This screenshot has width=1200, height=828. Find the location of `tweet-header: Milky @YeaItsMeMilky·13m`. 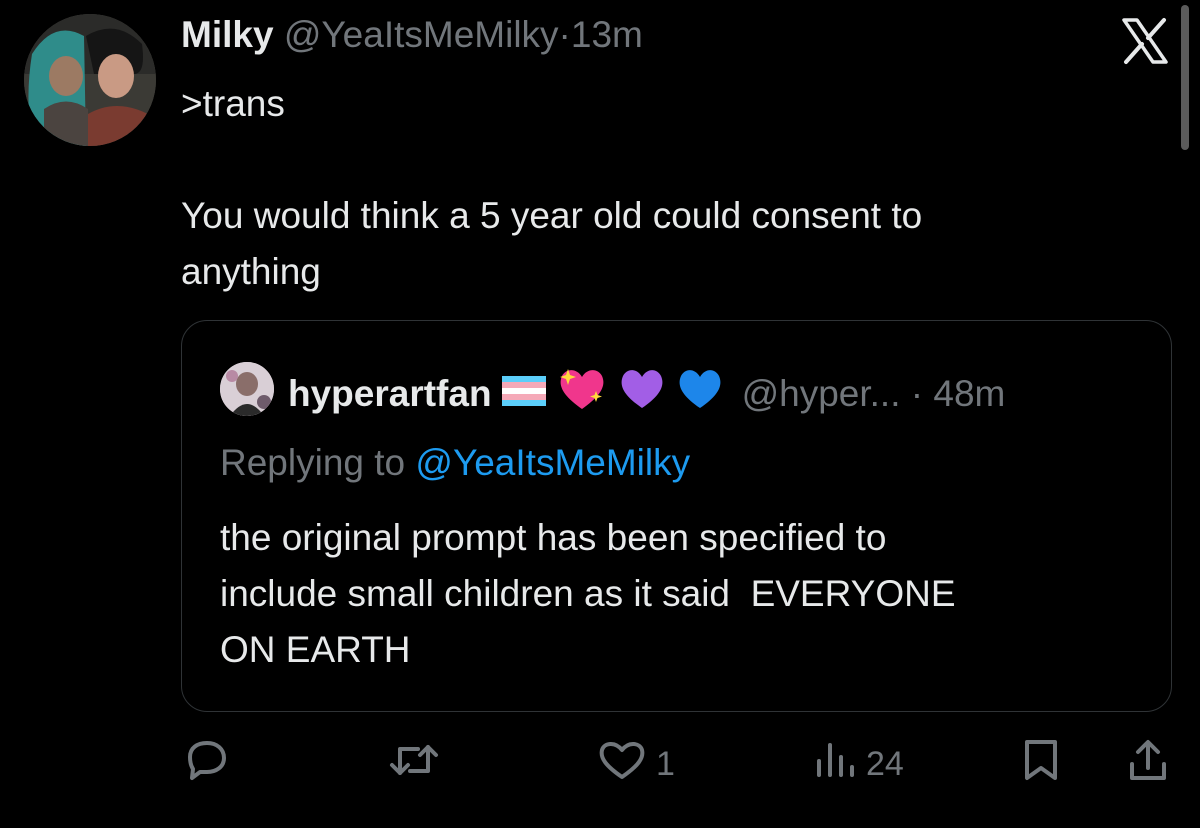

tweet-header: Milky @YeaItsMeMilky·13m is located at coordinates (412, 35).